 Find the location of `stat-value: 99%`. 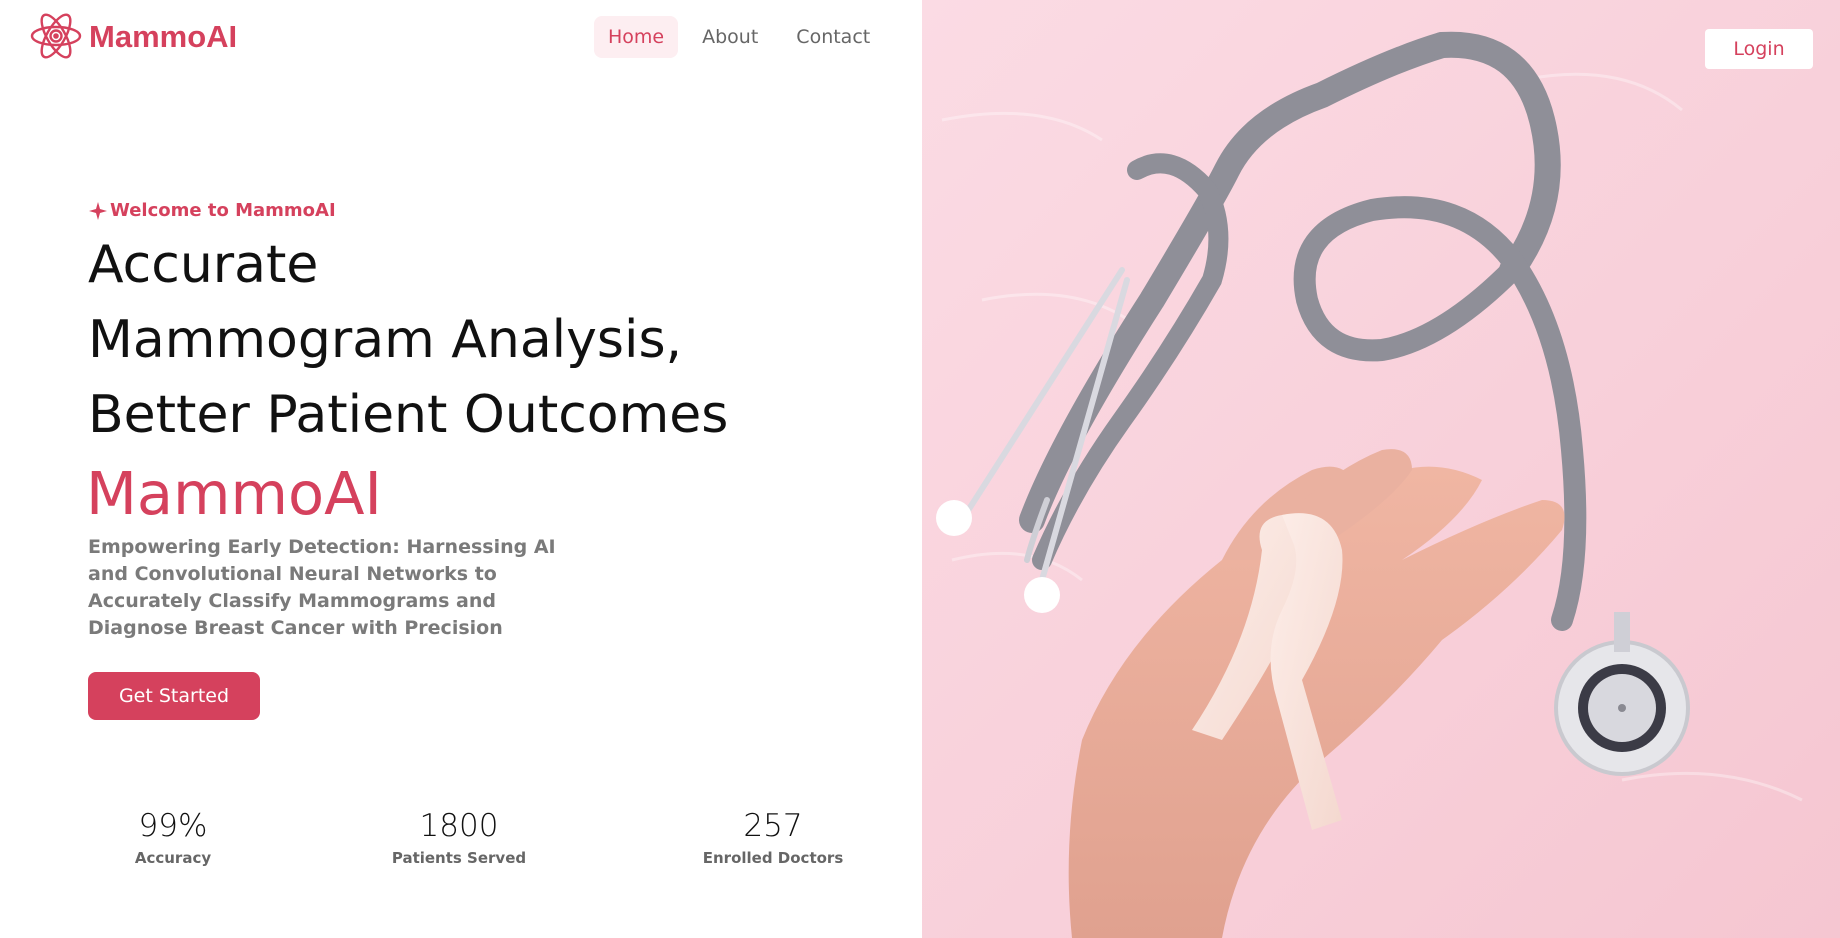

stat-value: 99% is located at coordinates (173, 826).